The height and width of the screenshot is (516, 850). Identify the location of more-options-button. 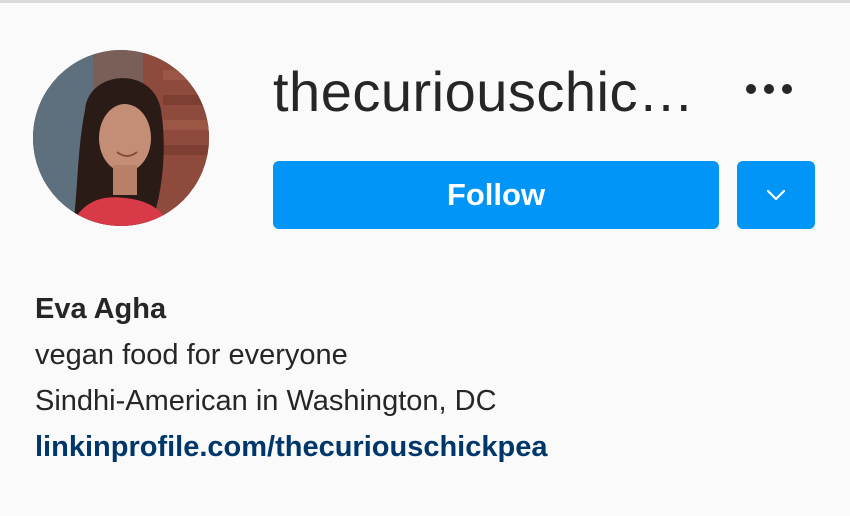
(769, 89).